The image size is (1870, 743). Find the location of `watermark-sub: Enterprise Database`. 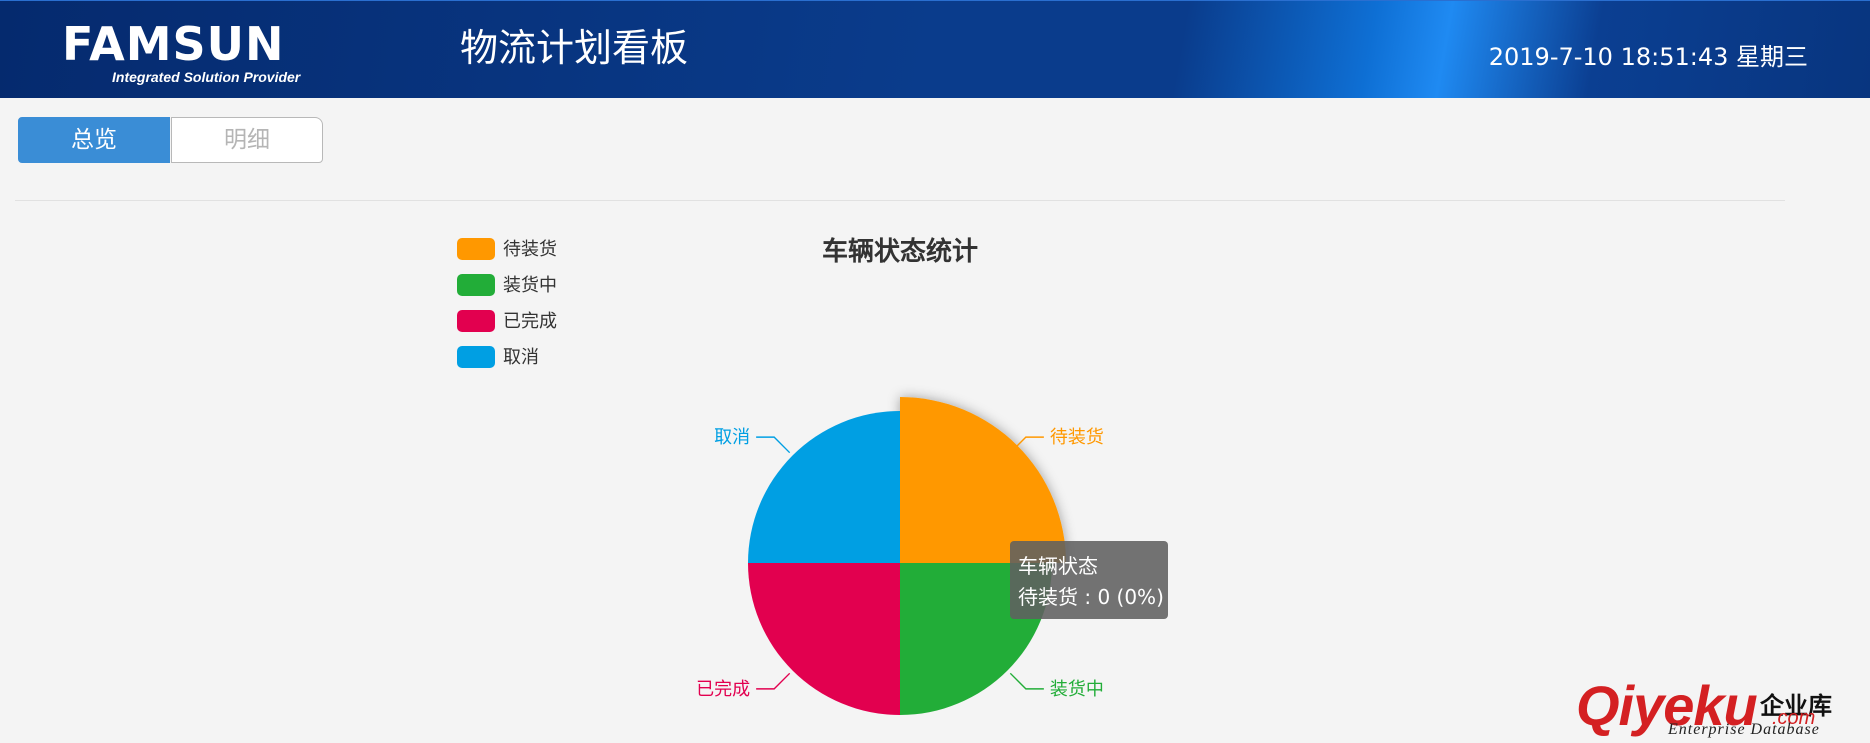

watermark-sub: Enterprise Database is located at coordinates (1744, 729).